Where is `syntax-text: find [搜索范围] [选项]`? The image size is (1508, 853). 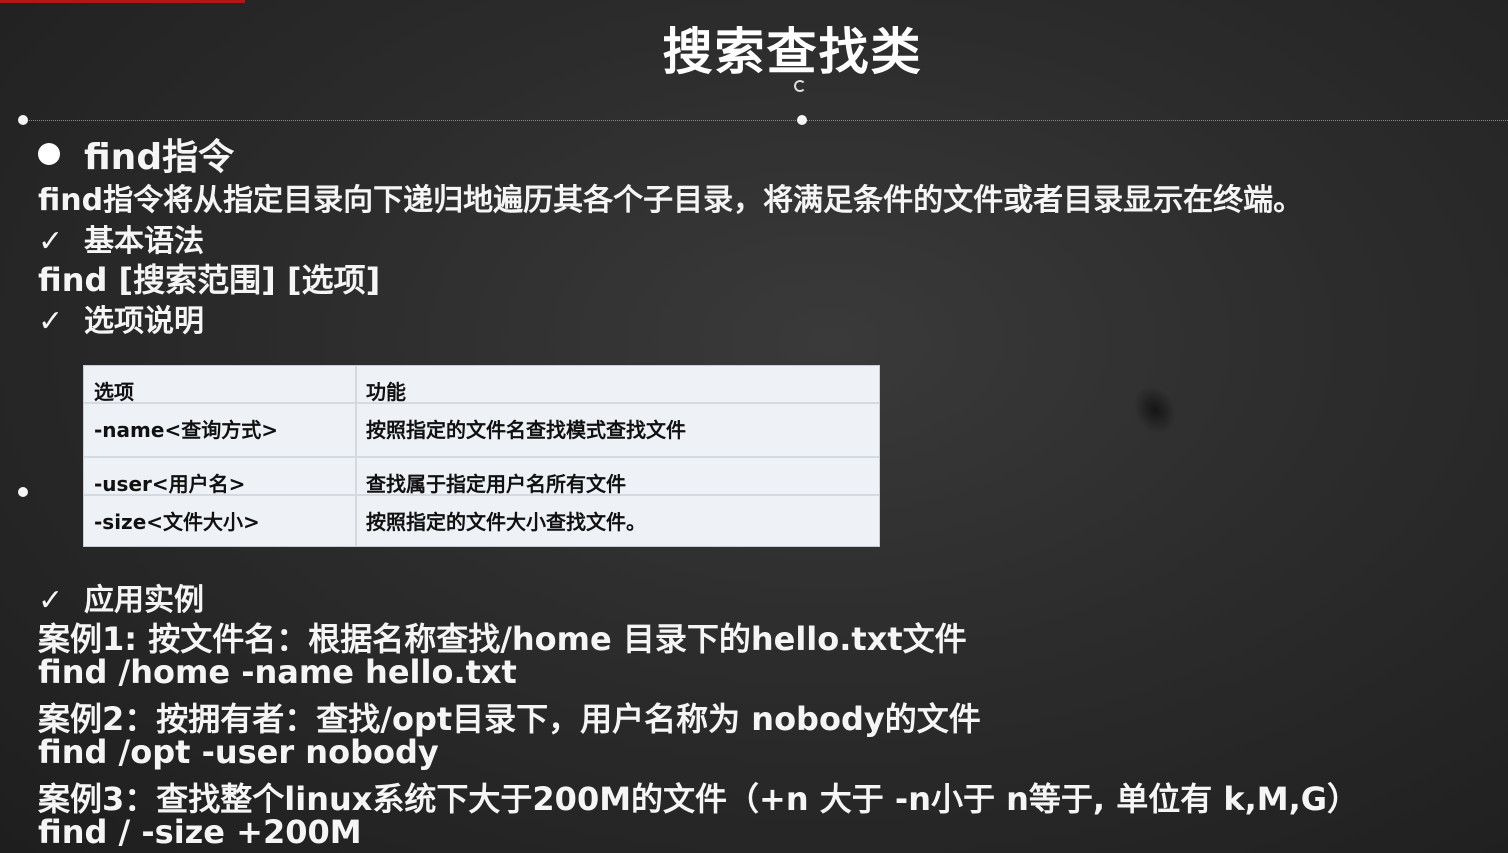
syntax-text: find [搜索范围] [选项] is located at coordinates (209, 278).